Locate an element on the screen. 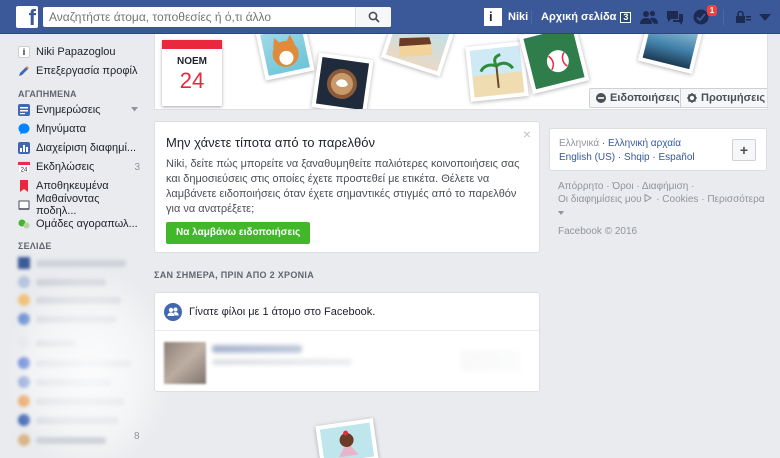 The image size is (780, 458). memory-title: Γίνατε φίλοι με 1 άτομο στο Facebook. is located at coordinates (282, 311).